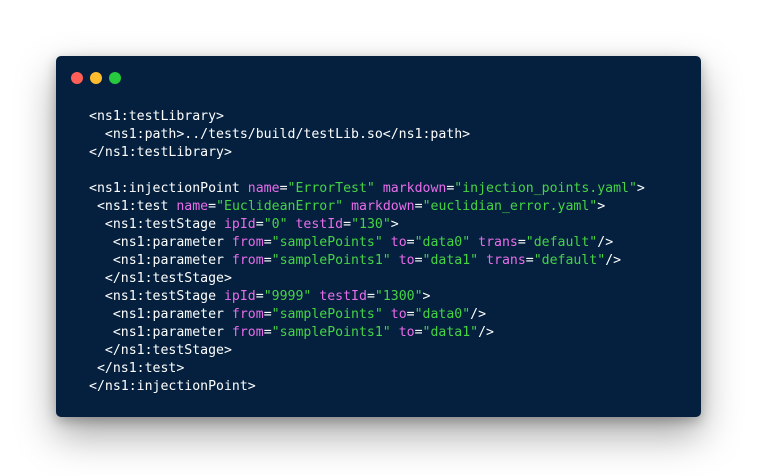 Image resolution: width=757 pixels, height=475 pixels. I want to click on code-line: <ns1:testStage ipId="0" testId="130">, so click(367, 225).